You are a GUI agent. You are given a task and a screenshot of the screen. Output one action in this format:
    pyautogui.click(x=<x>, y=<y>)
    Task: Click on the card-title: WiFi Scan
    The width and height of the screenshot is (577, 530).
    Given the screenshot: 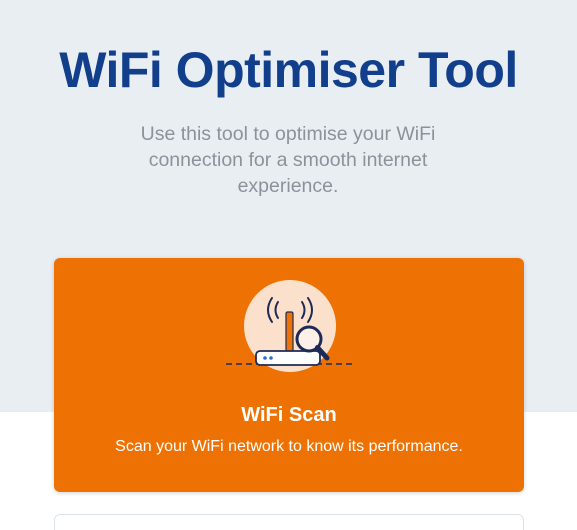 What is the action you would take?
    pyautogui.click(x=289, y=415)
    